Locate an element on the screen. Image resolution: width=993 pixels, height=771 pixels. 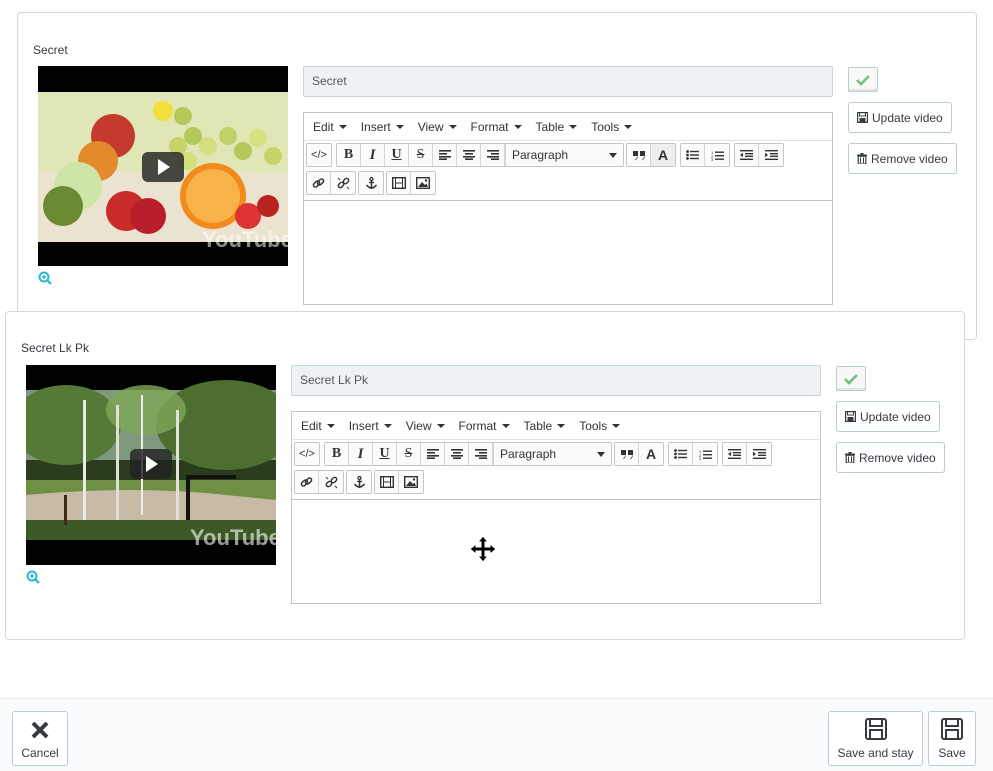
cancel-button: Cancel is located at coordinates (40, 738).